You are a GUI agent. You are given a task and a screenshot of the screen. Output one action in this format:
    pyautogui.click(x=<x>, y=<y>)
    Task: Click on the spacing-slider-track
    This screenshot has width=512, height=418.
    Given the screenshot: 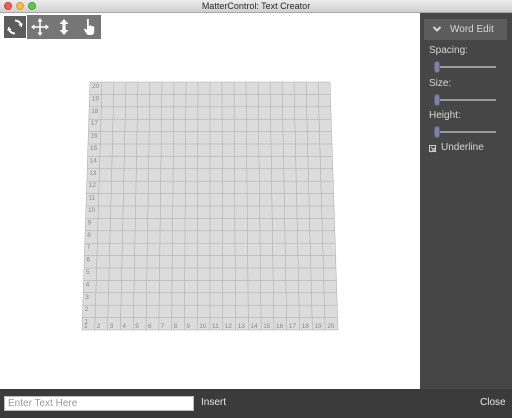 What is the action you would take?
    pyautogui.click(x=465, y=67)
    